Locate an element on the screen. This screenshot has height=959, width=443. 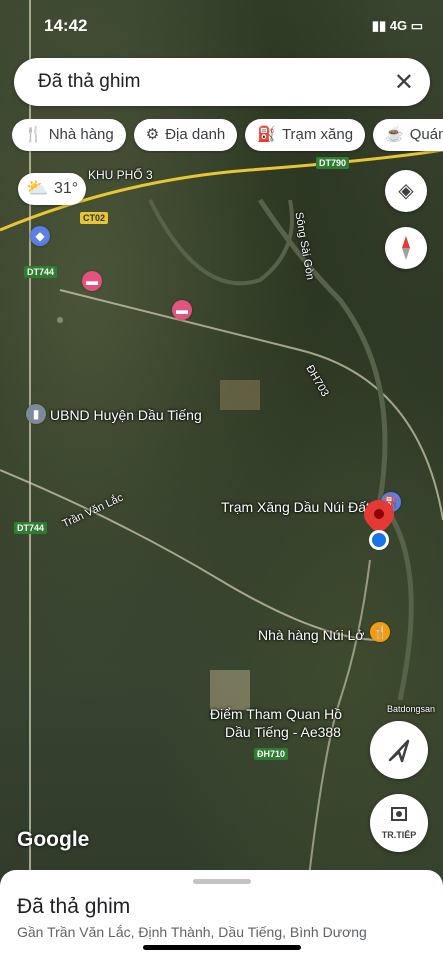
chip-label: Trạm xăng is located at coordinates (317, 134).